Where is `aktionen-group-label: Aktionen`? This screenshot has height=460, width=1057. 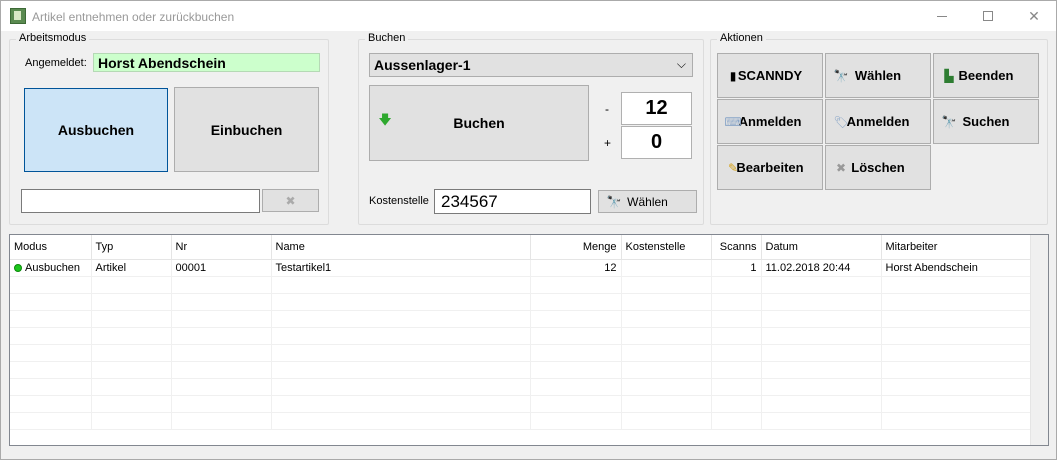
aktionen-group-label: Aktionen is located at coordinates (741, 38).